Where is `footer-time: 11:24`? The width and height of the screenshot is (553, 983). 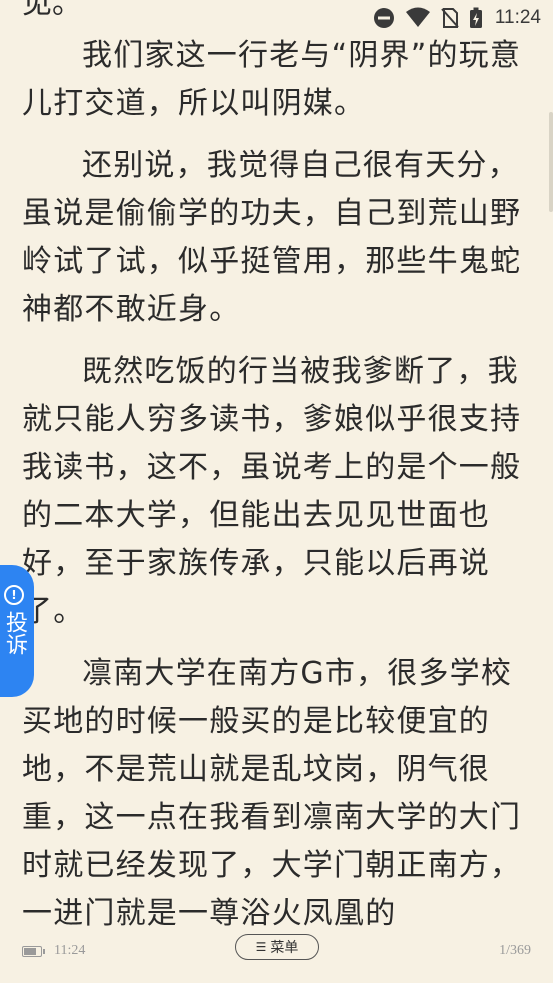 footer-time: 11:24 is located at coordinates (70, 950).